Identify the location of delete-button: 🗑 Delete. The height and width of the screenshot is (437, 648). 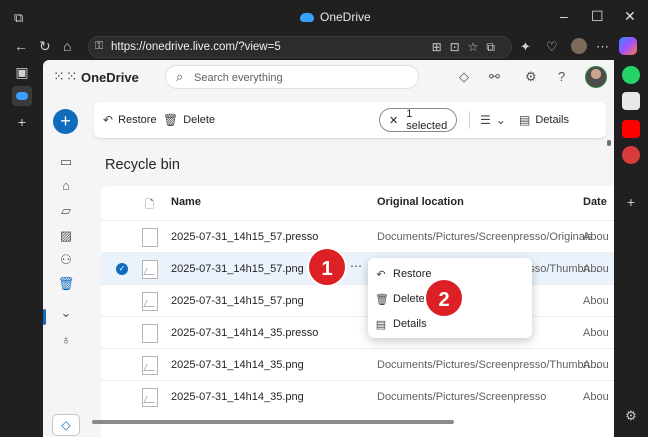
(189, 120).